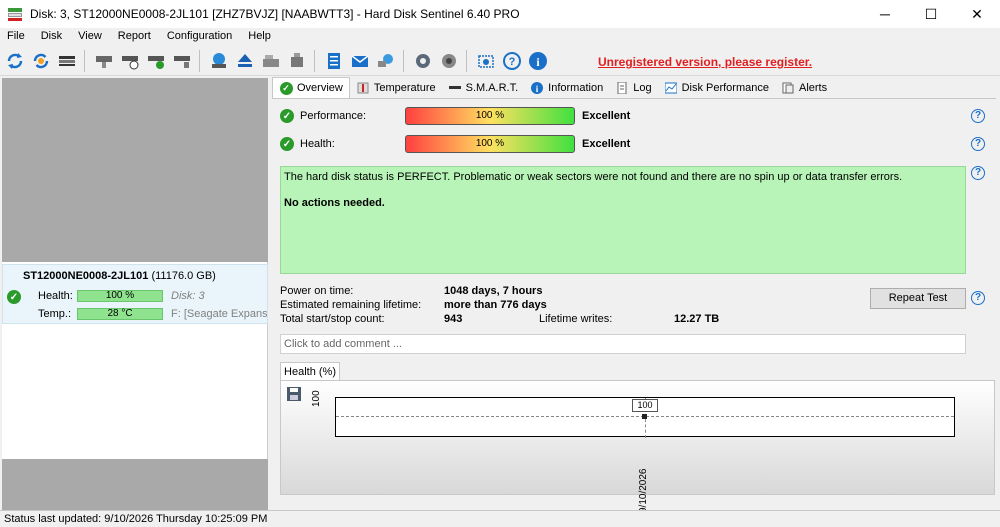 This screenshot has height=527, width=1000. What do you see at coordinates (188, 296) in the screenshot?
I see `disk-number: Disk: 3` at bounding box center [188, 296].